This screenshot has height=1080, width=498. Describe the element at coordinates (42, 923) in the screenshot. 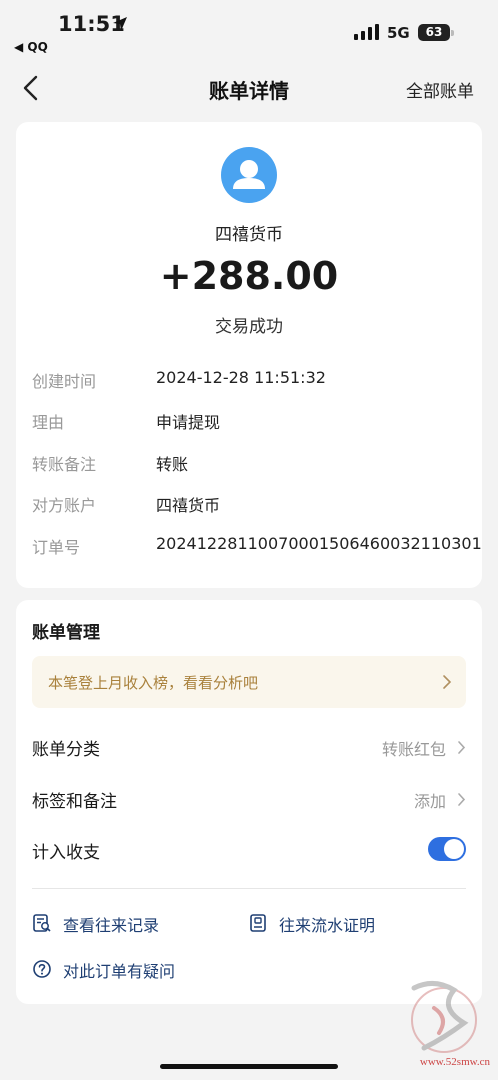

I see `record-search-icon` at that location.